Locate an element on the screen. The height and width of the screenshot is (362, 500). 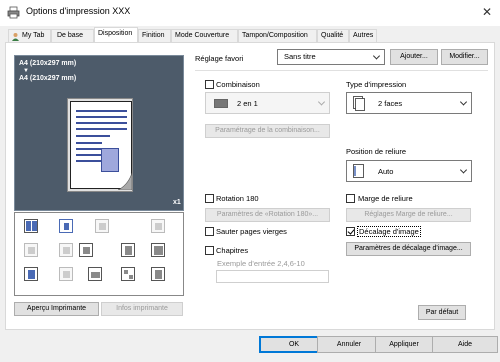
window-title: Options d'impression XXX is located at coordinates (78, 11).